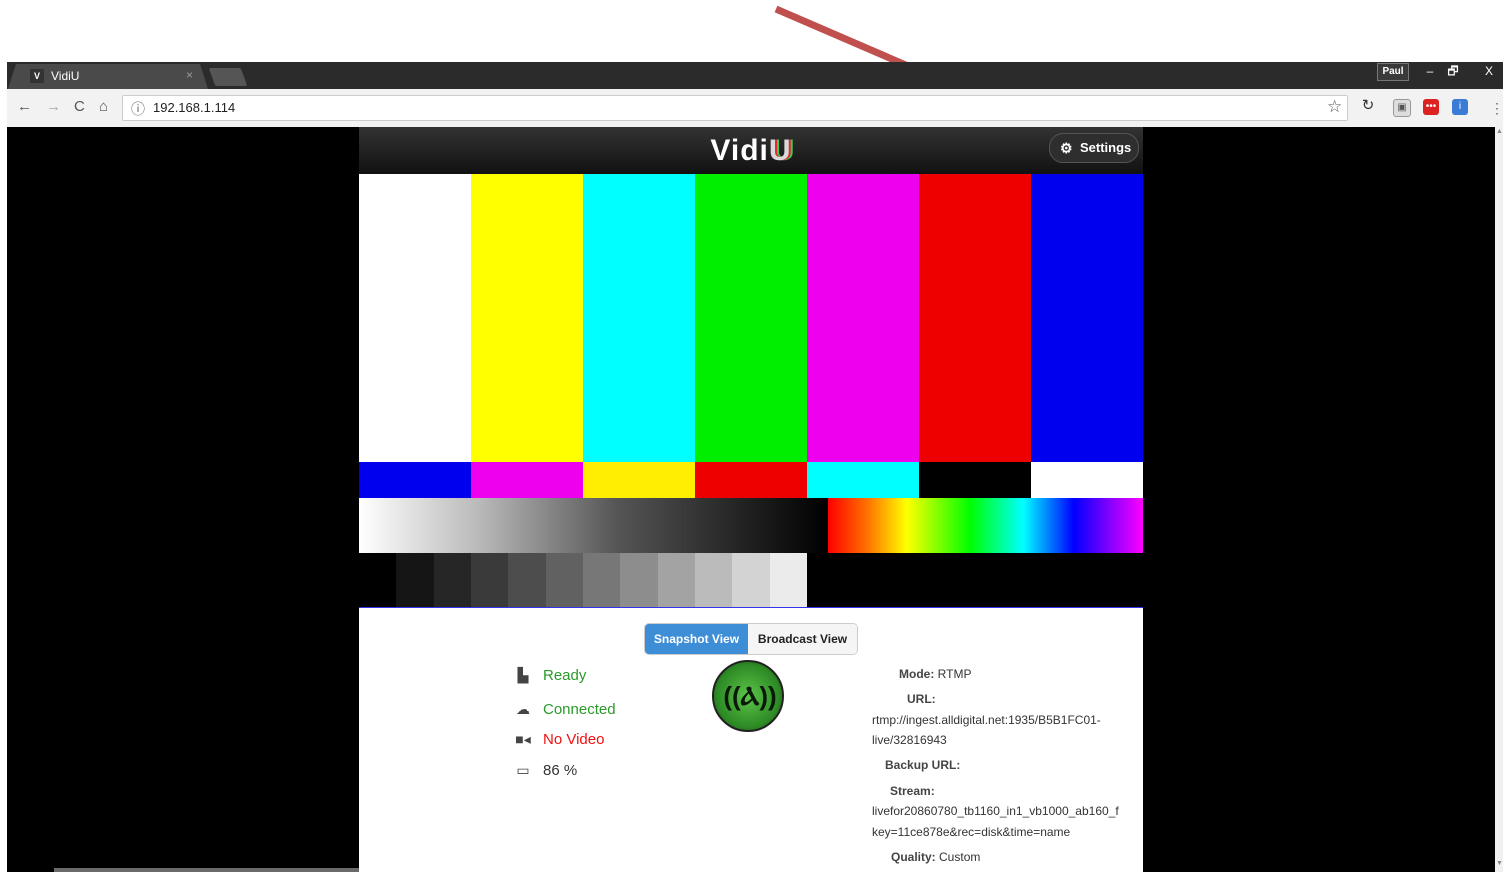 The height and width of the screenshot is (873, 1503). I want to click on mode-row: Mode: RTMP, so click(935, 674).